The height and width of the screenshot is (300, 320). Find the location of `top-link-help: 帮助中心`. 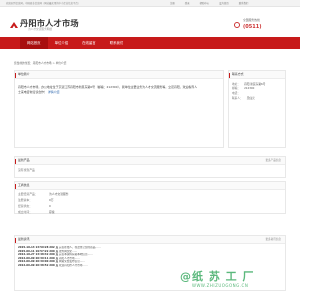

top-link-help: 帮助中心 is located at coordinates (205, 3).